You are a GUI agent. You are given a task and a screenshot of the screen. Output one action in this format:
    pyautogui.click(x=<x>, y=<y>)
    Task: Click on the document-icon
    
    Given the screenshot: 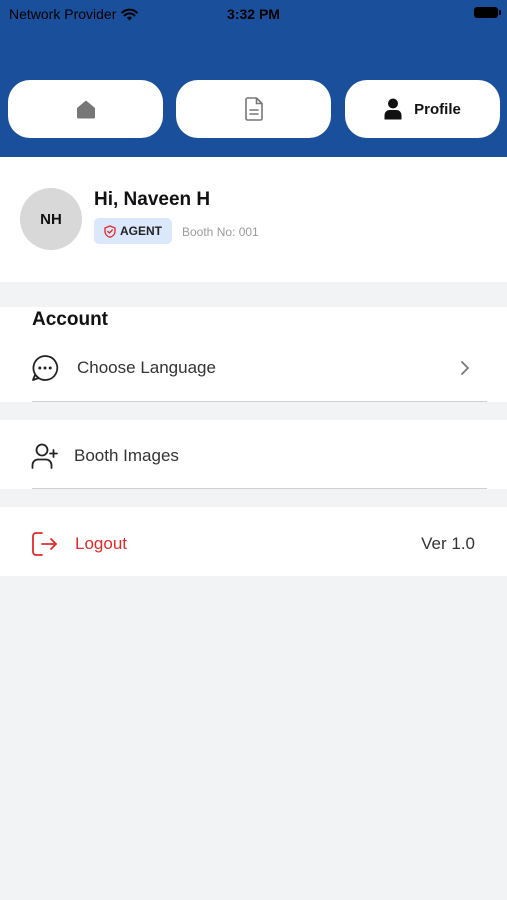 What is the action you would take?
    pyautogui.click(x=253, y=109)
    